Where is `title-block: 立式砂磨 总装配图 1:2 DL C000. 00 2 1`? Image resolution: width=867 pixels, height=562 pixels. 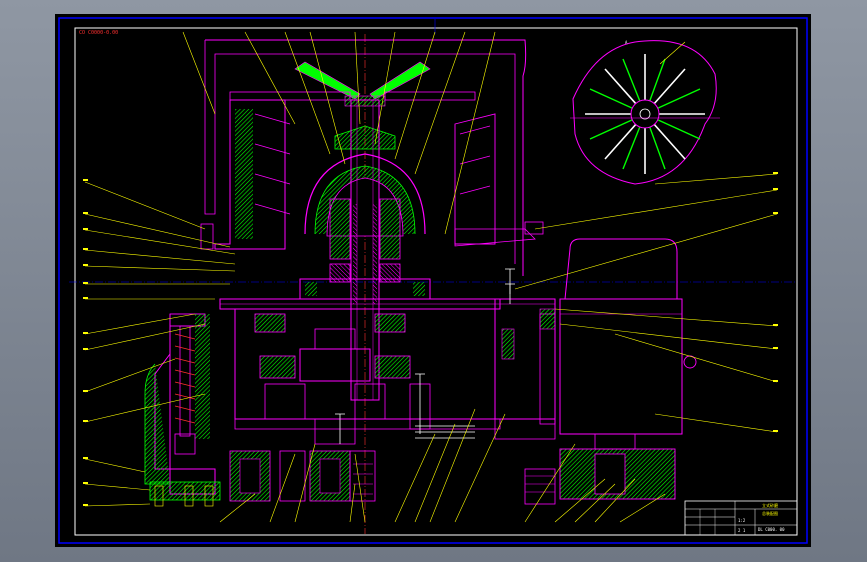 title-block: 立式砂磨 总装配图 1:2 DL C000. 00 2 1 is located at coordinates (741, 518).